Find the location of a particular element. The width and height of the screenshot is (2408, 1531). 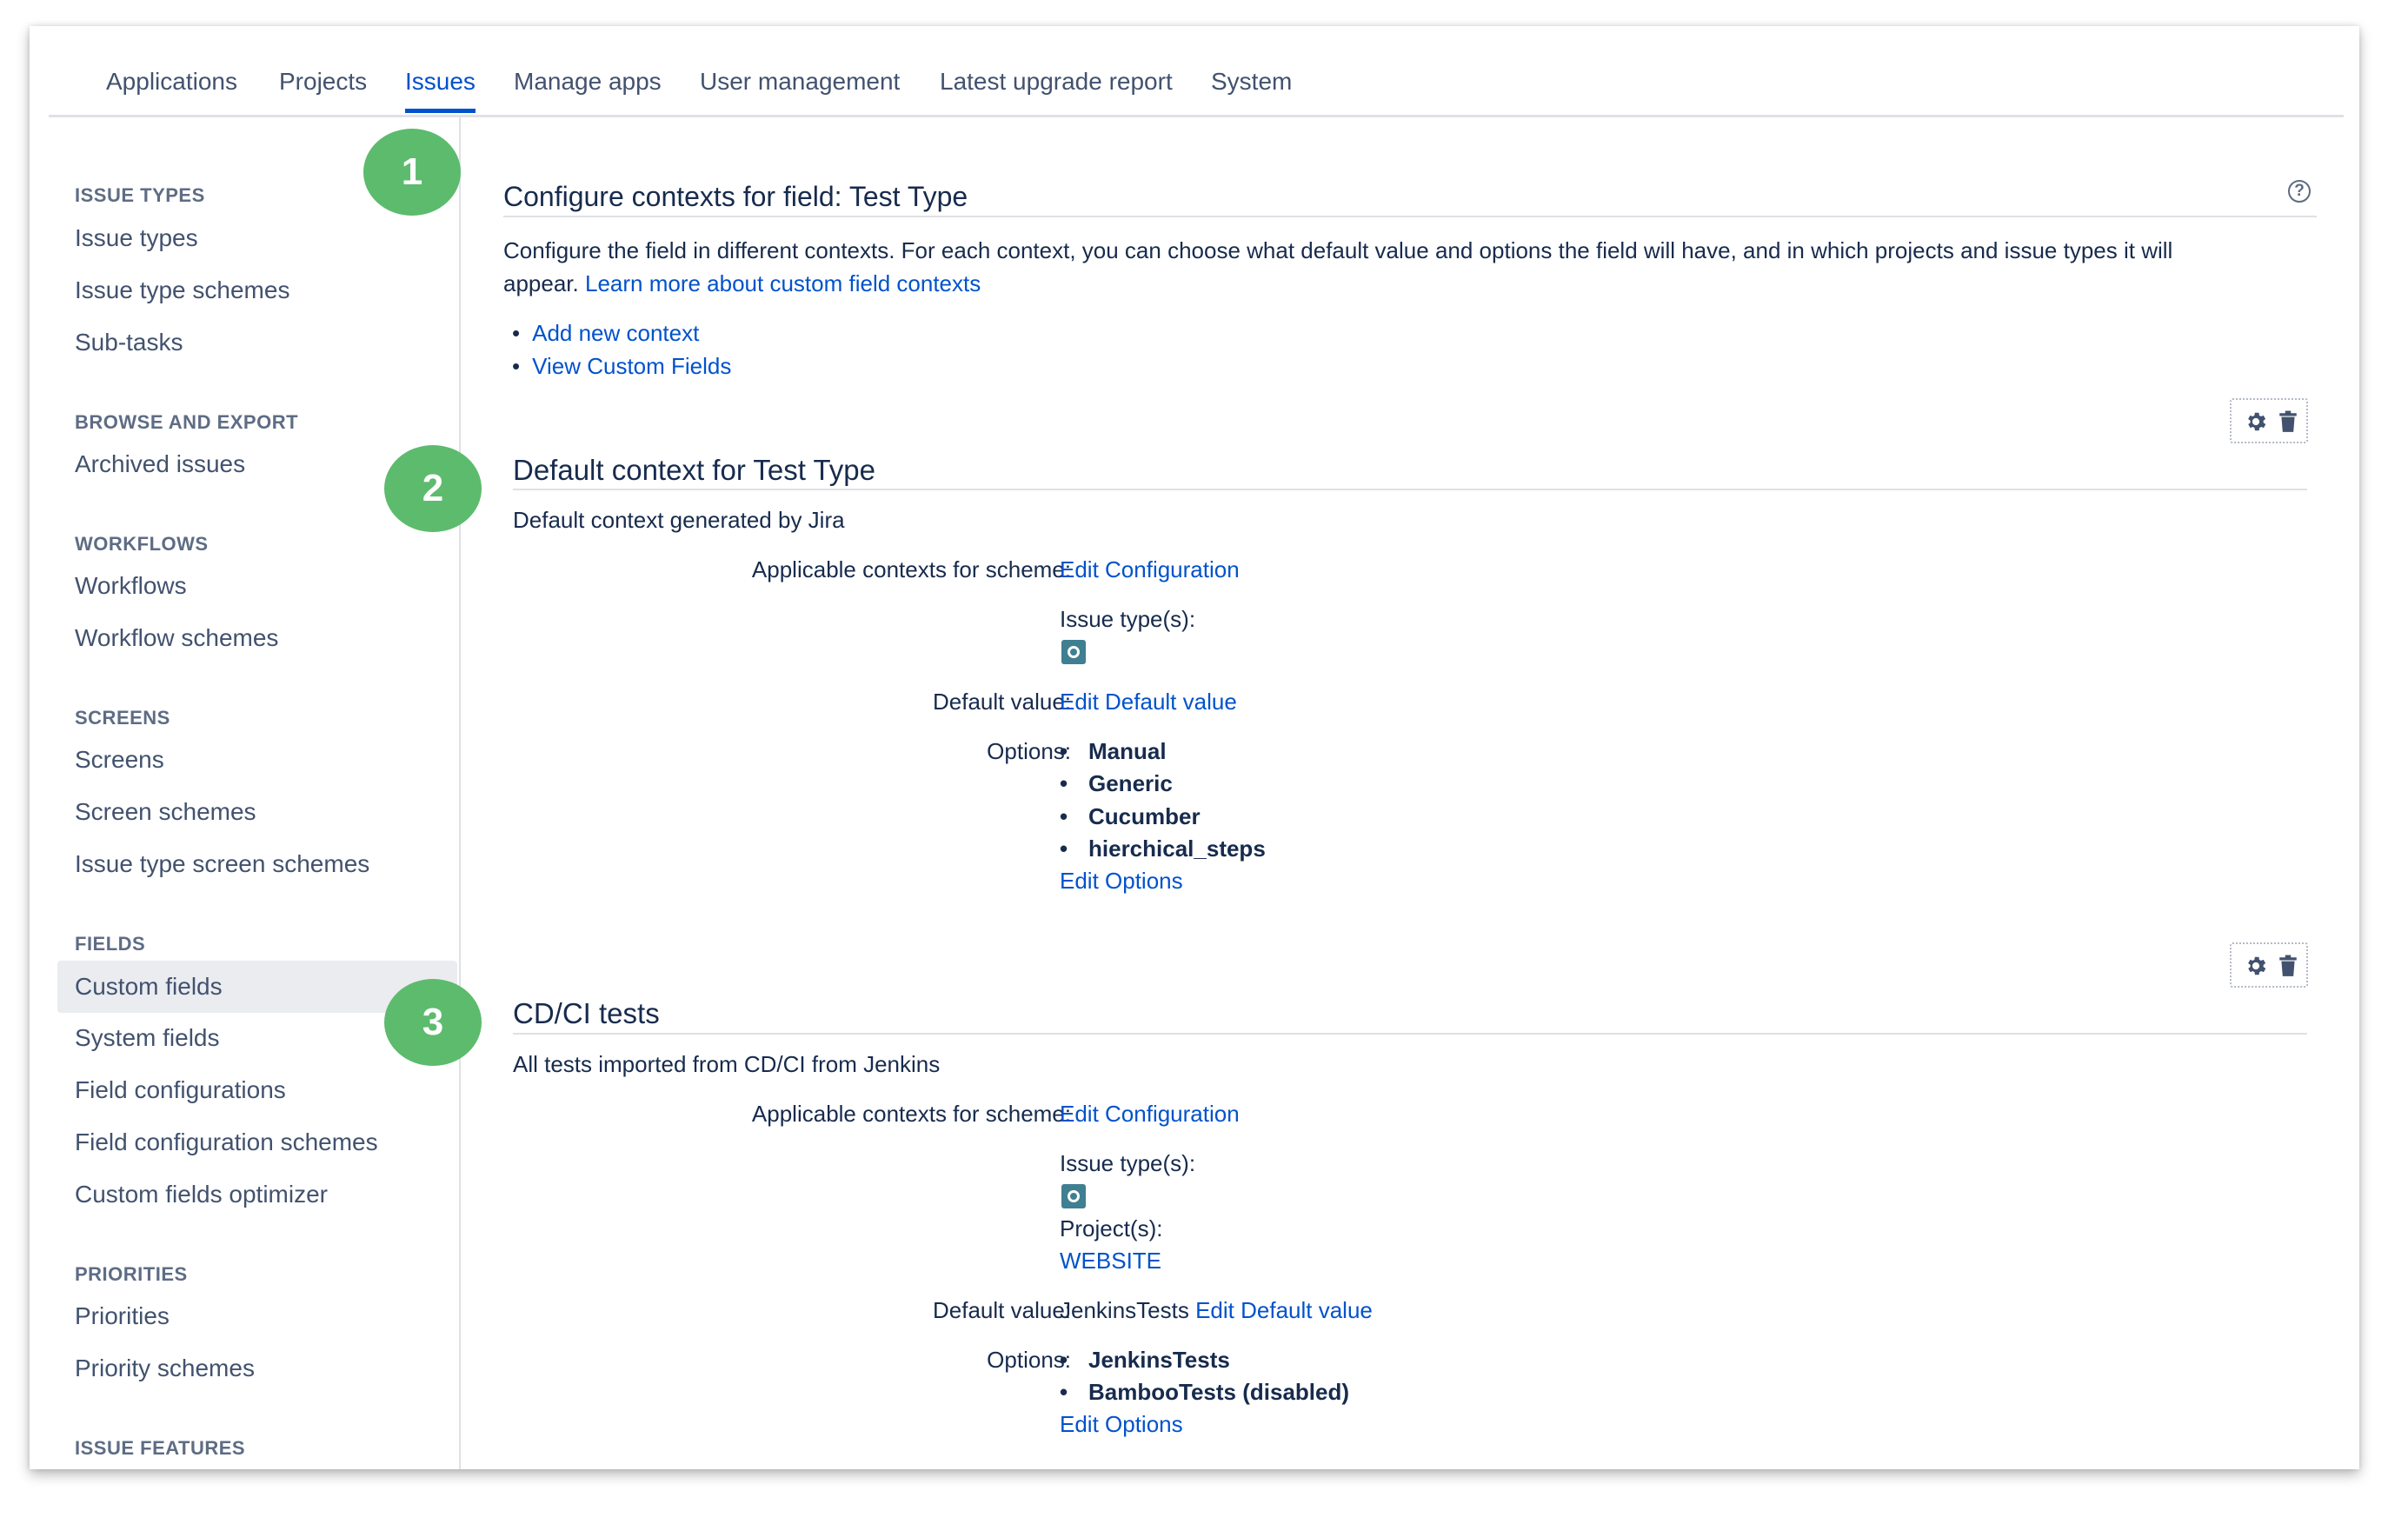

sidebar-item-issue-type-screen-schemes: Issue type screen schemes is located at coordinates (222, 864).